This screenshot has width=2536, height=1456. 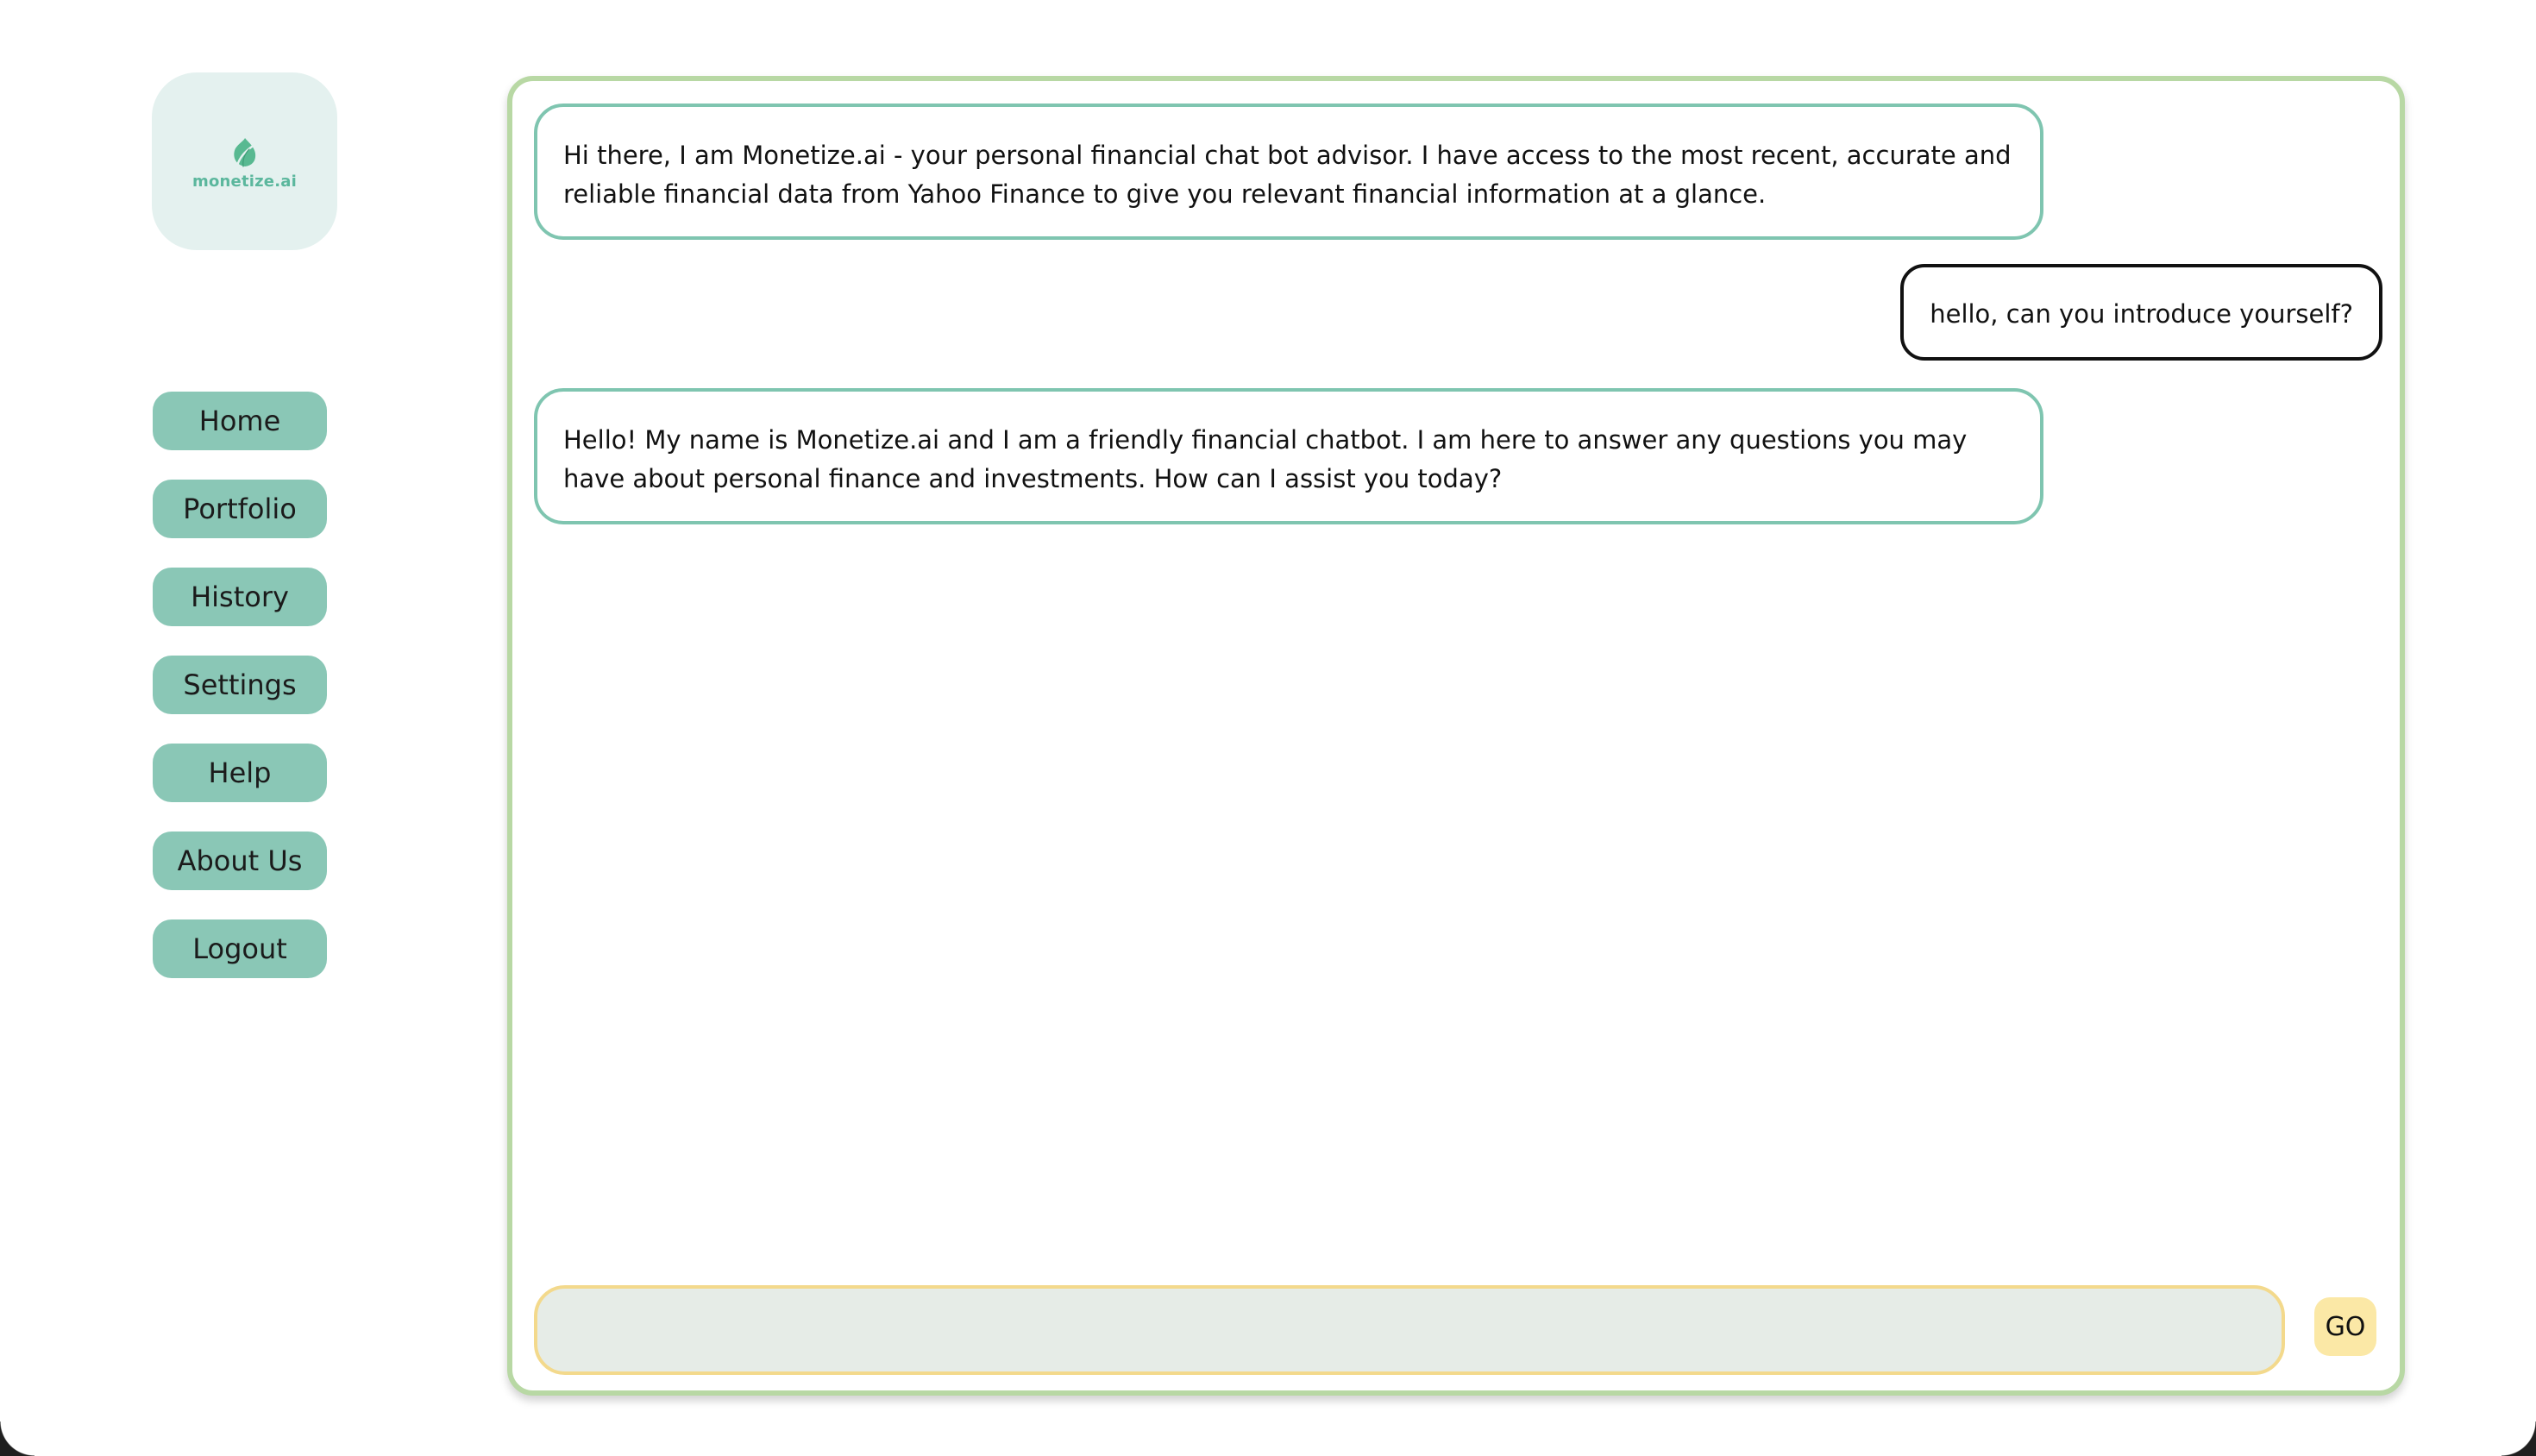 I want to click on sidebar-item-about-us: About Us, so click(x=240, y=861).